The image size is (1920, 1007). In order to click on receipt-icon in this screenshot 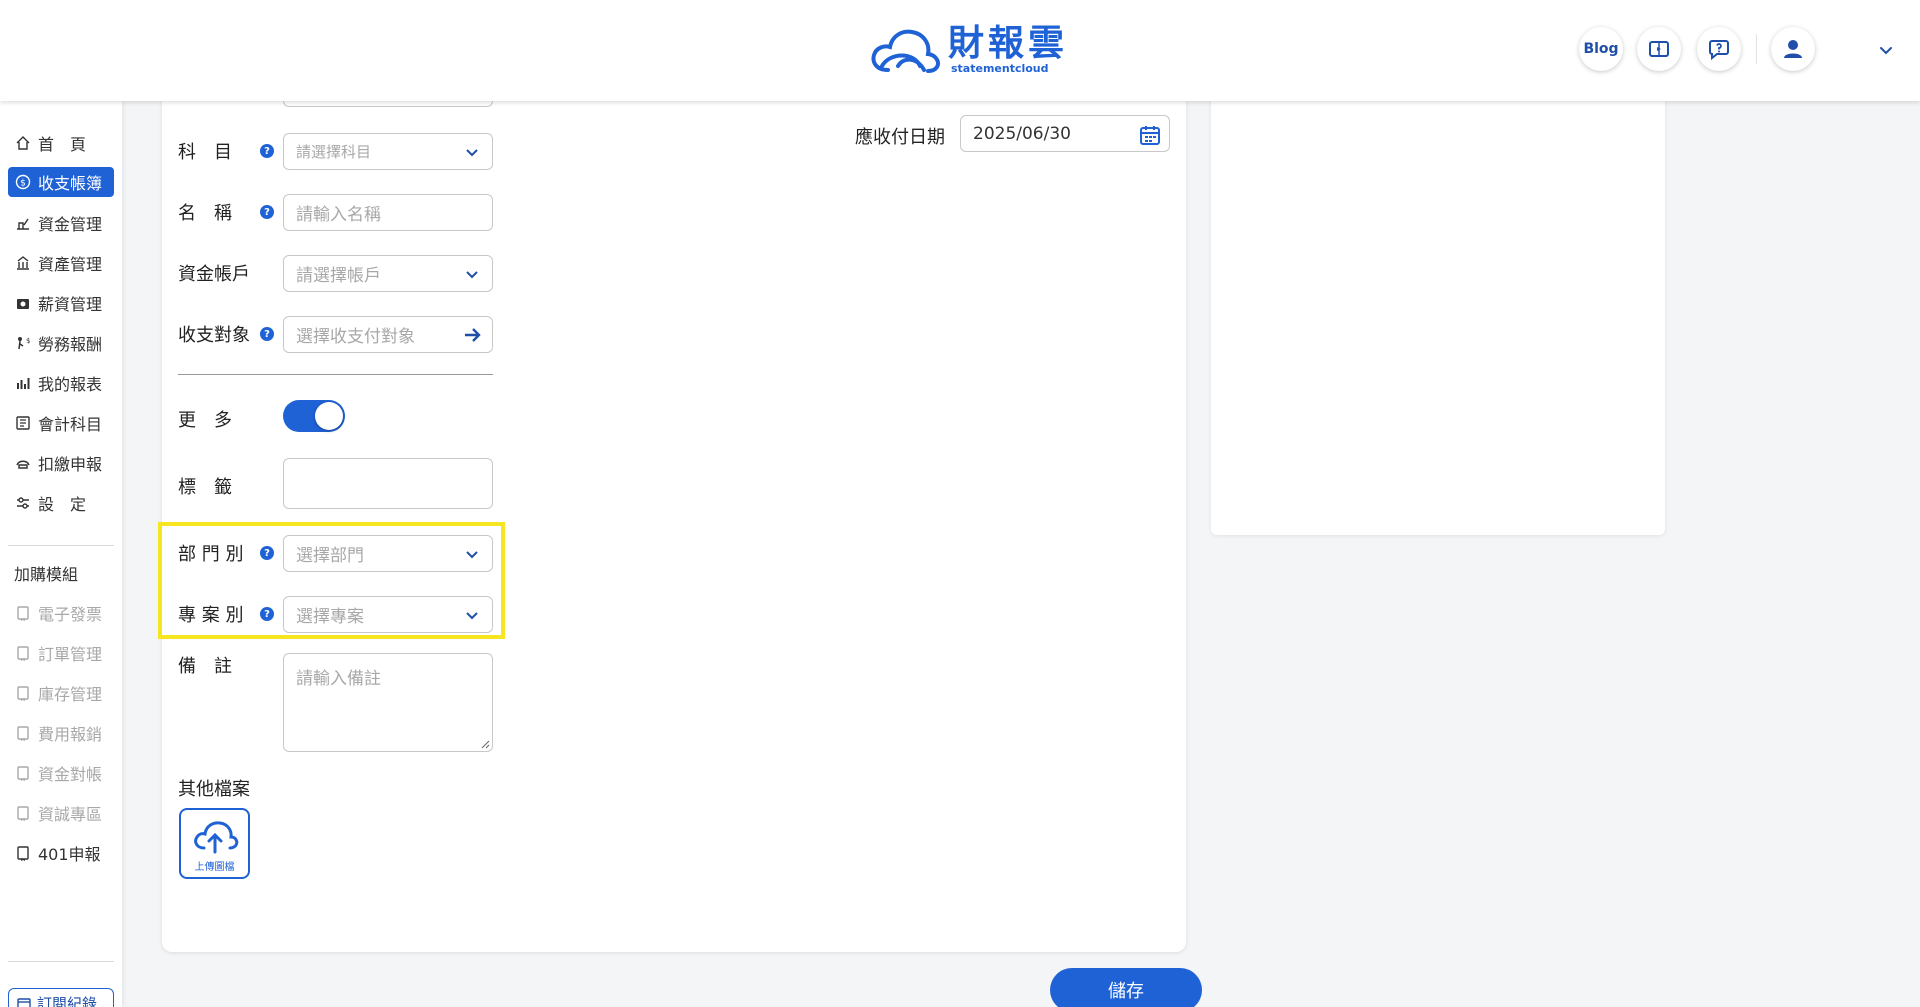, I will do `click(24, 1002)`.